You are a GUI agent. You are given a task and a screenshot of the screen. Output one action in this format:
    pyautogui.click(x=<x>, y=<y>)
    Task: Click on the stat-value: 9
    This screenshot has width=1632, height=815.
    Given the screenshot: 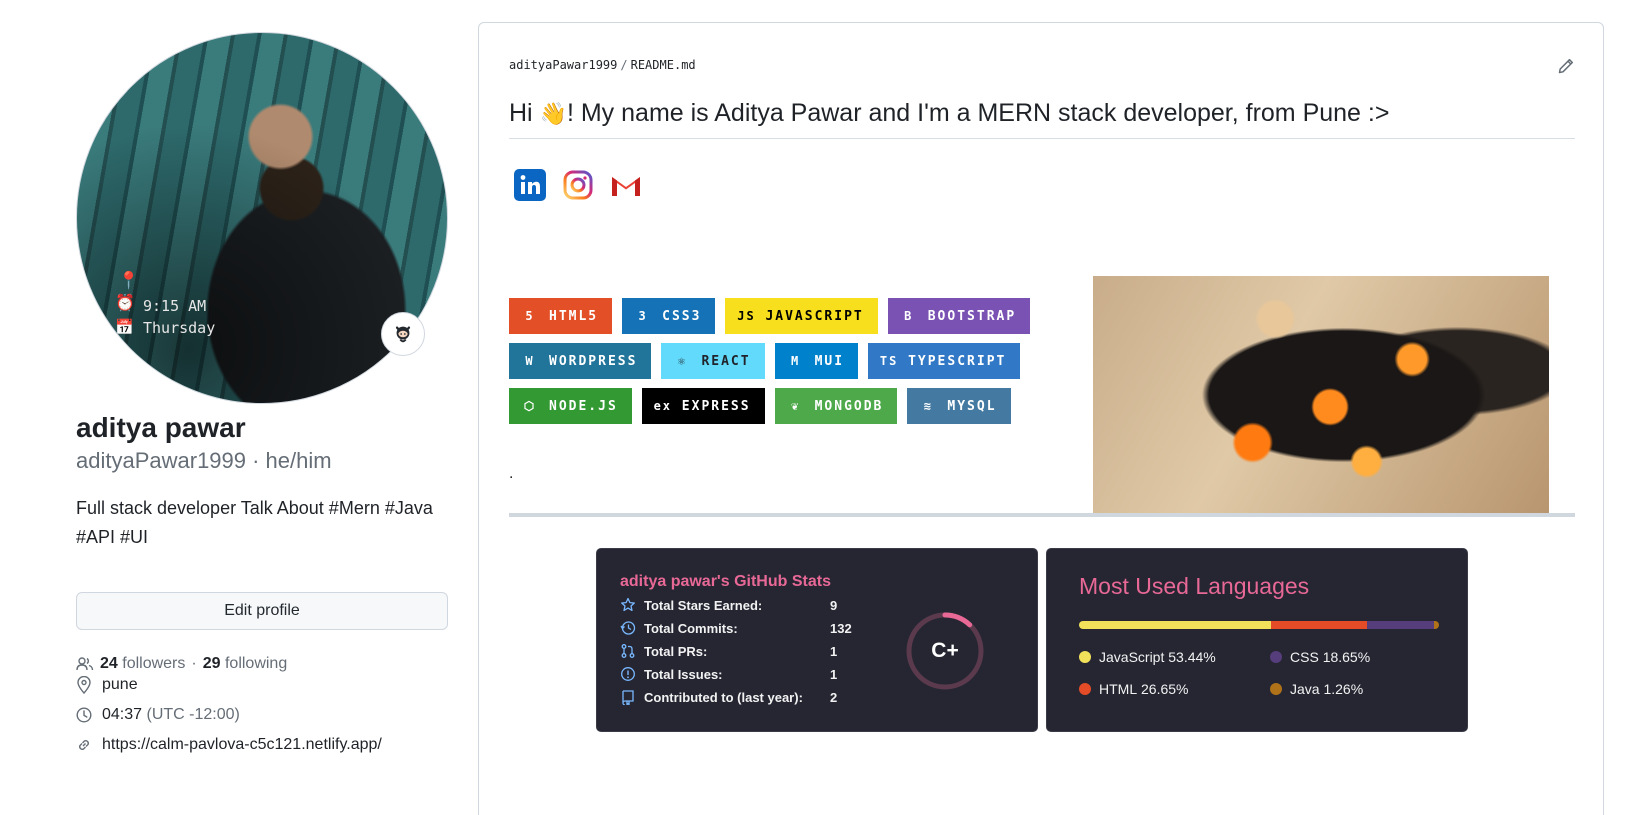 What is the action you would take?
    pyautogui.click(x=834, y=605)
    